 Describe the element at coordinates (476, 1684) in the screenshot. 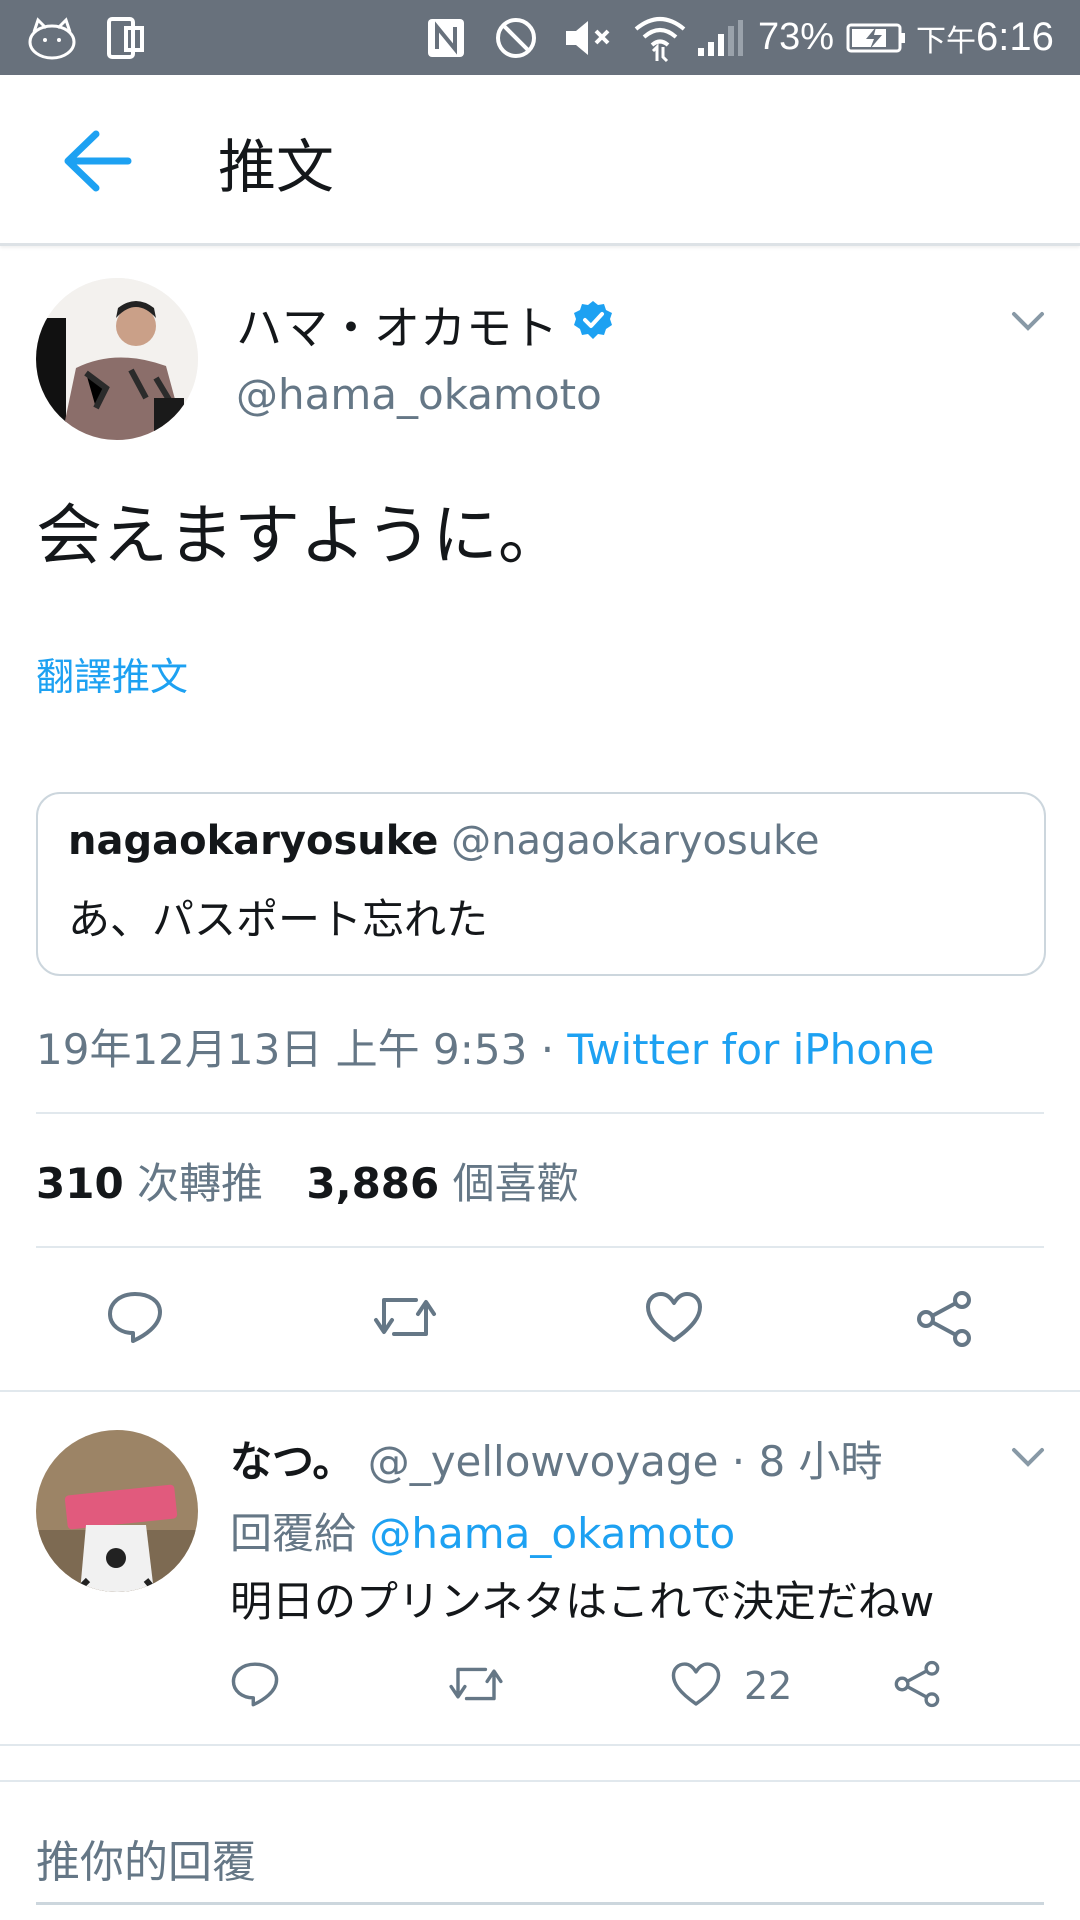

I see `reply-retweet-icon` at that location.